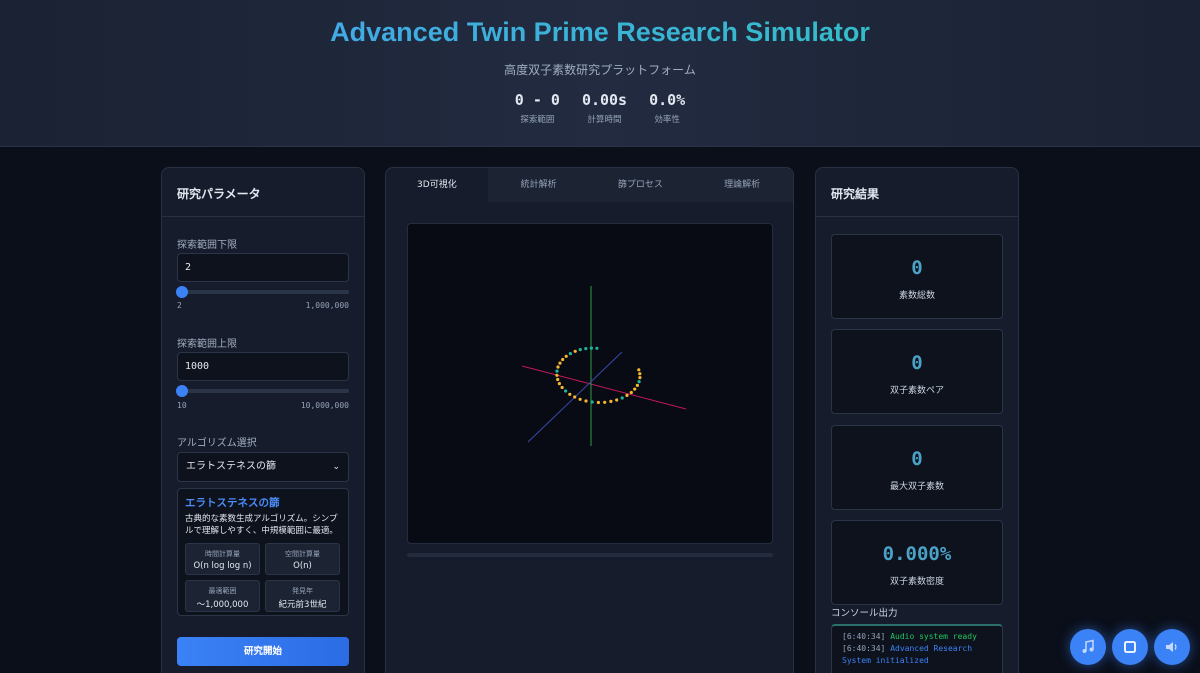 This screenshot has width=1200, height=673. What do you see at coordinates (537, 108) in the screenshot?
I see `stat-range: 0 - 0 探索範囲` at bounding box center [537, 108].